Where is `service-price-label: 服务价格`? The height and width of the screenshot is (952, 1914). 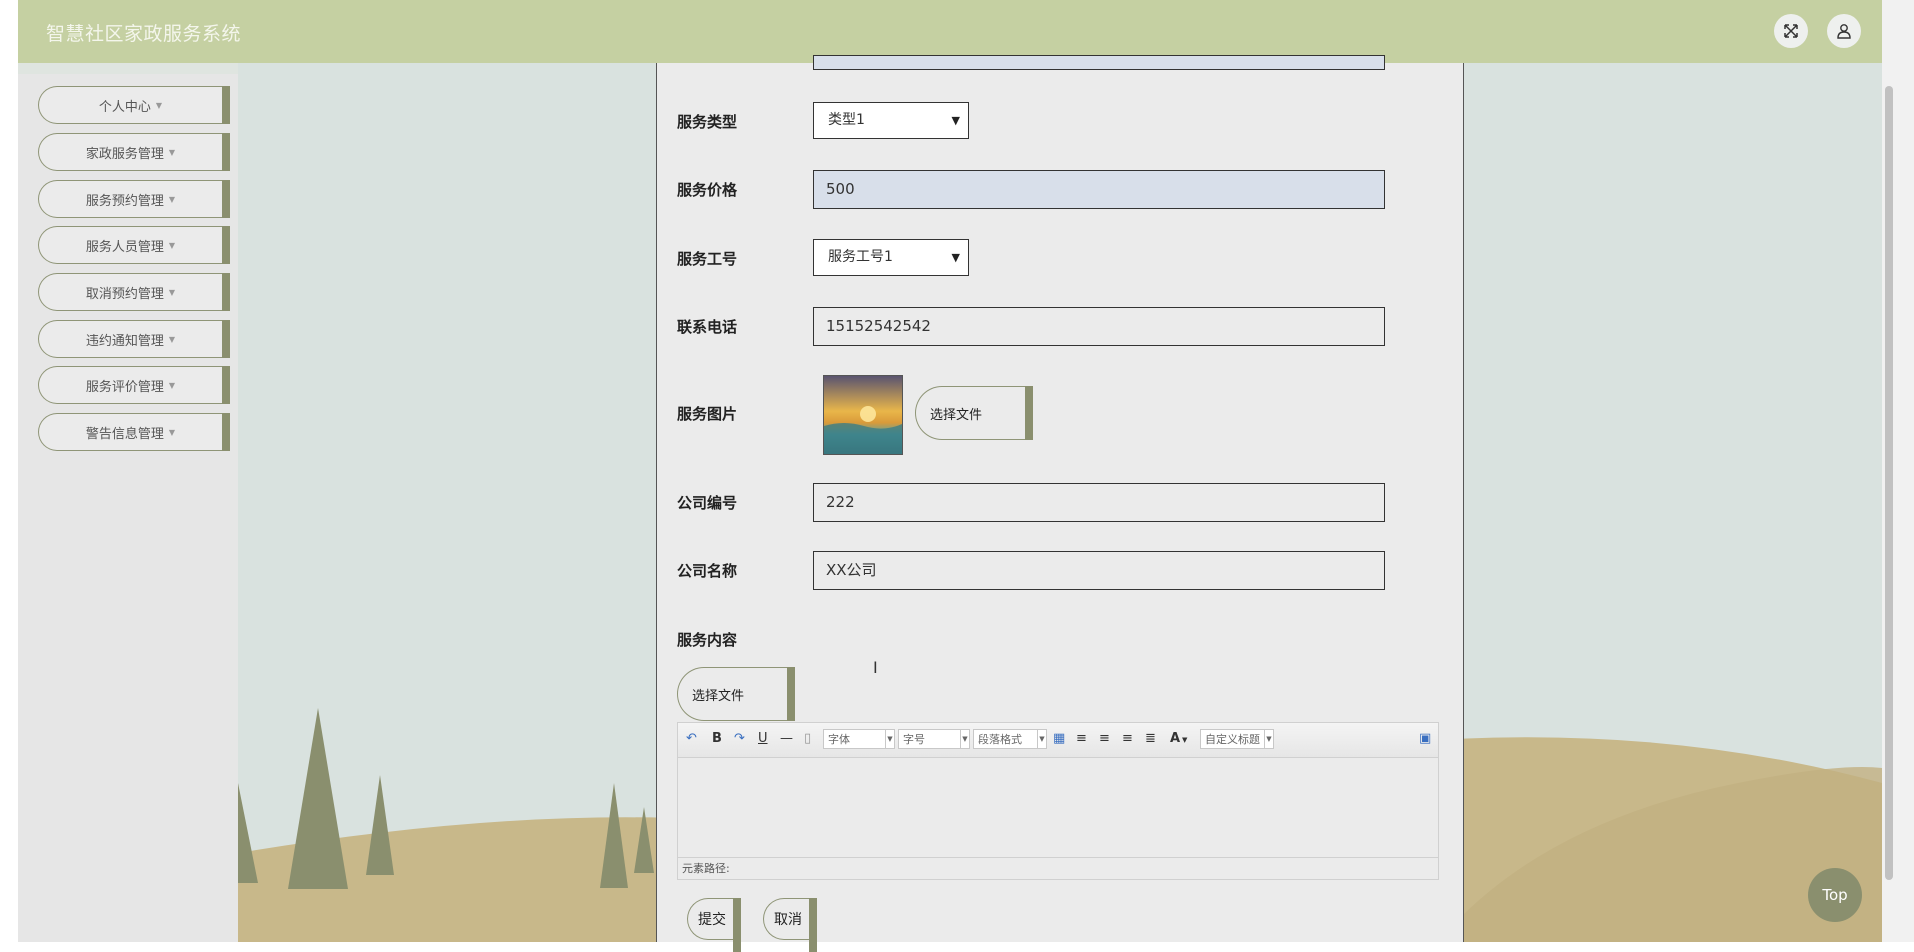
service-price-label: 服务价格 is located at coordinates (707, 190).